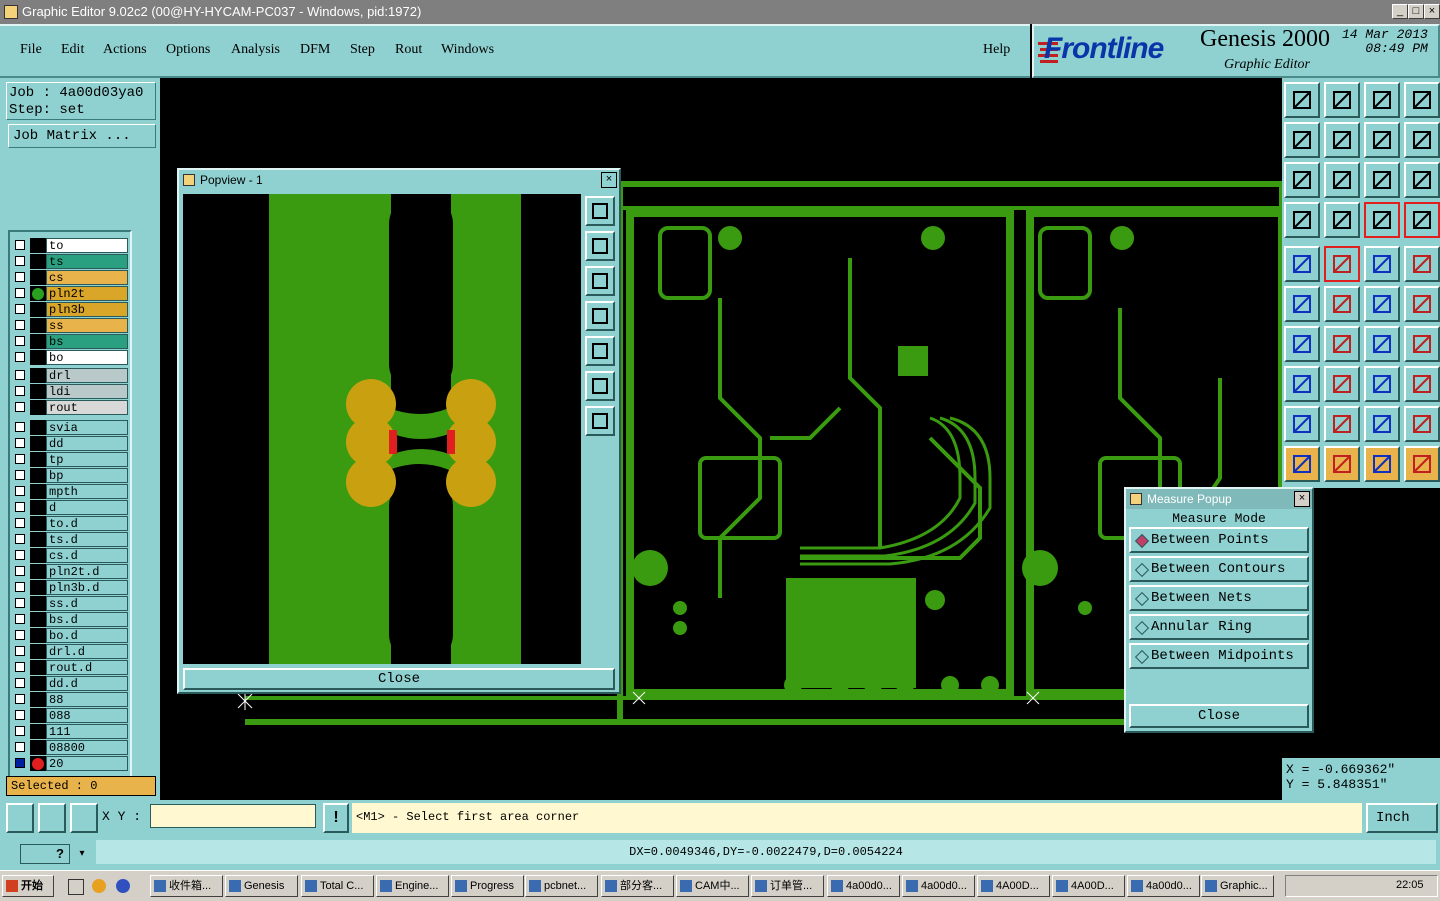 This screenshot has height=901, width=1440. I want to click on layer-row: svia, so click(70, 427).